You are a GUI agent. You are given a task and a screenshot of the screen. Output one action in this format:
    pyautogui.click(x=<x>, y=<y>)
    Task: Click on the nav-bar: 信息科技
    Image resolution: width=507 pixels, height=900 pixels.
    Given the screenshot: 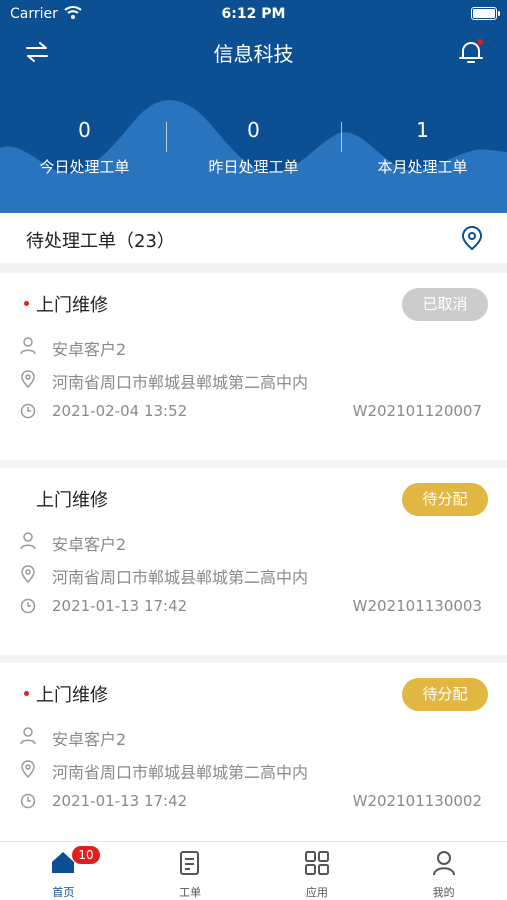 What is the action you would take?
    pyautogui.click(x=253, y=52)
    